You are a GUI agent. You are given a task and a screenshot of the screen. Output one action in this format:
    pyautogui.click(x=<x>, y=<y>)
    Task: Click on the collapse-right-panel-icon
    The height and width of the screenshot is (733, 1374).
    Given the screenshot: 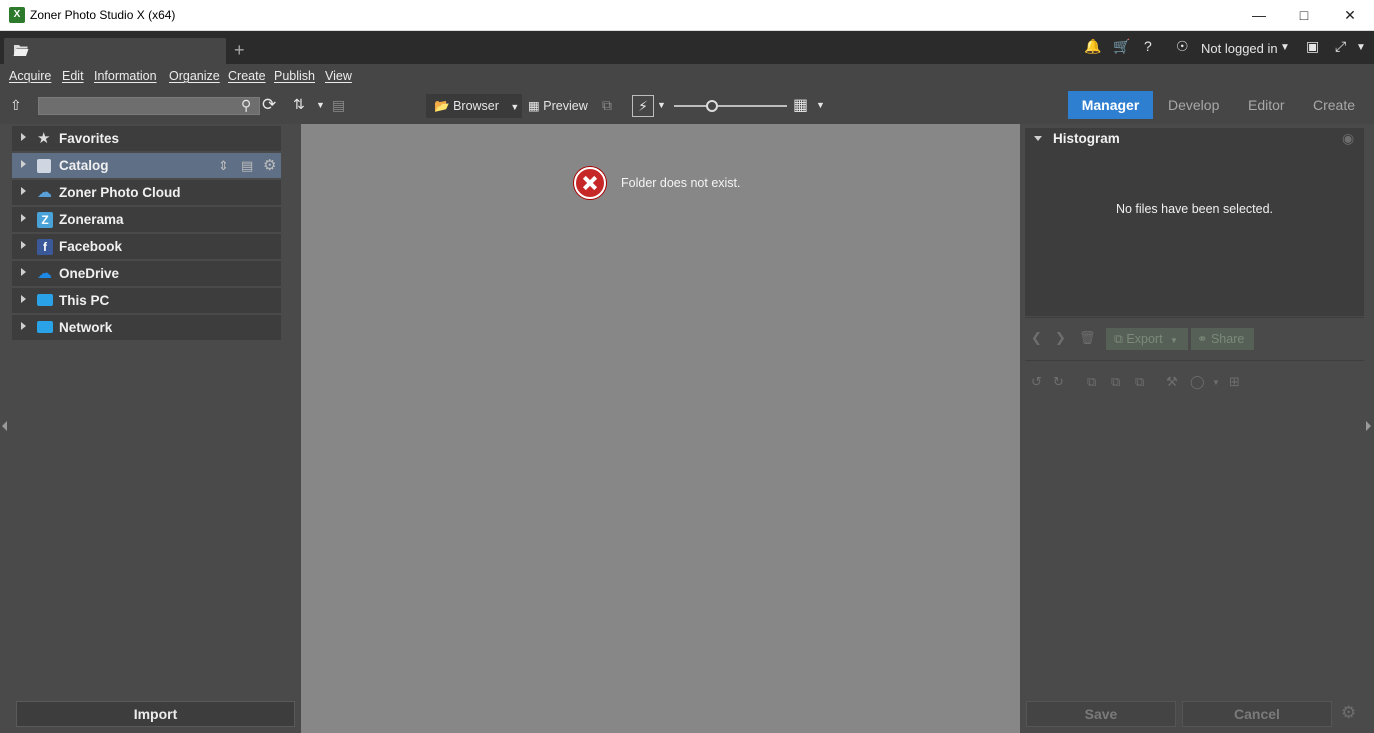 What is the action you would take?
    pyautogui.click(x=1368, y=426)
    